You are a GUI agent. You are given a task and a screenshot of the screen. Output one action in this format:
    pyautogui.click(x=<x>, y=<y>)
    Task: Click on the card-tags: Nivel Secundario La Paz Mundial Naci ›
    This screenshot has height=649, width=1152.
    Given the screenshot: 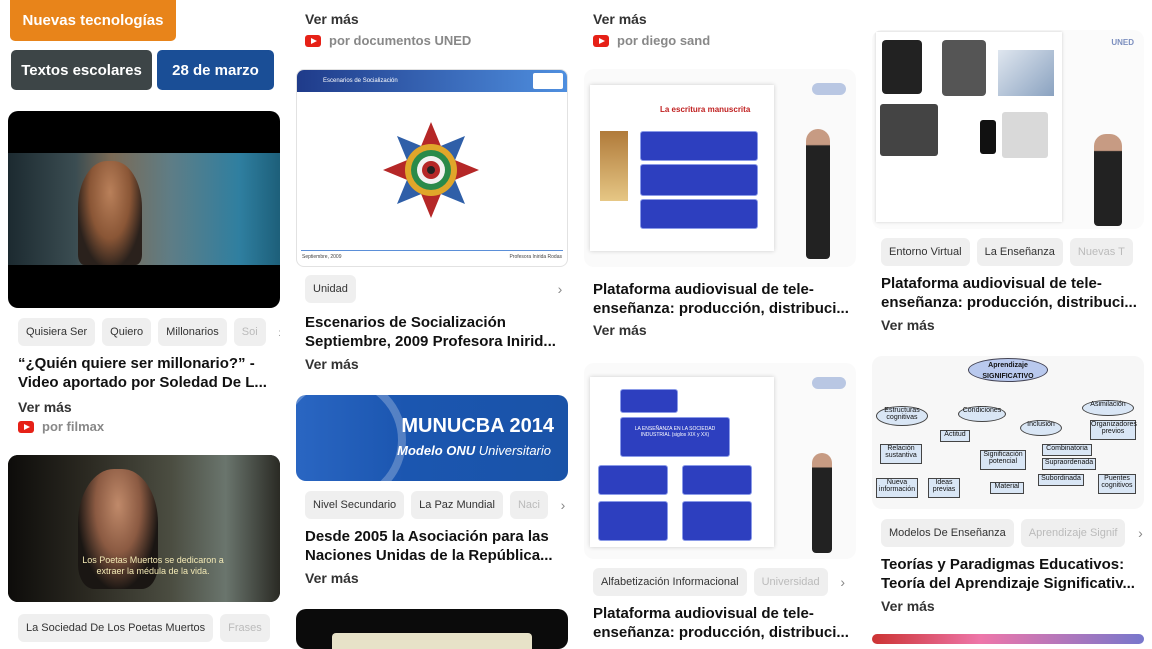 What is the action you would take?
    pyautogui.click(x=436, y=505)
    